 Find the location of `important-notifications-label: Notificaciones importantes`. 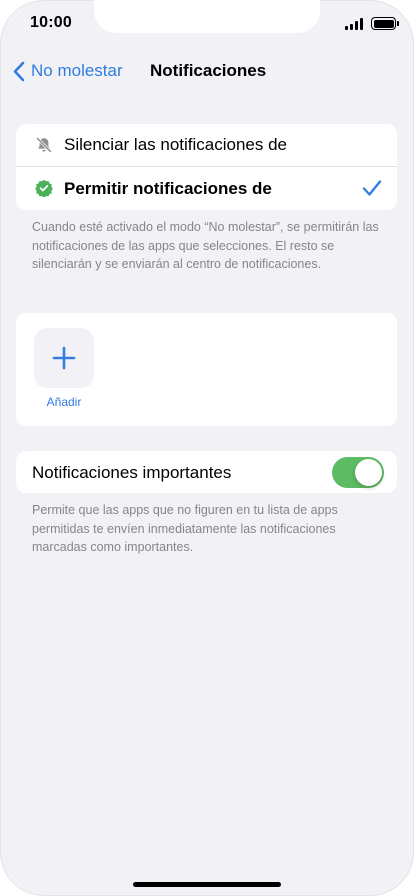

important-notifications-label: Notificaciones importantes is located at coordinates (132, 472).